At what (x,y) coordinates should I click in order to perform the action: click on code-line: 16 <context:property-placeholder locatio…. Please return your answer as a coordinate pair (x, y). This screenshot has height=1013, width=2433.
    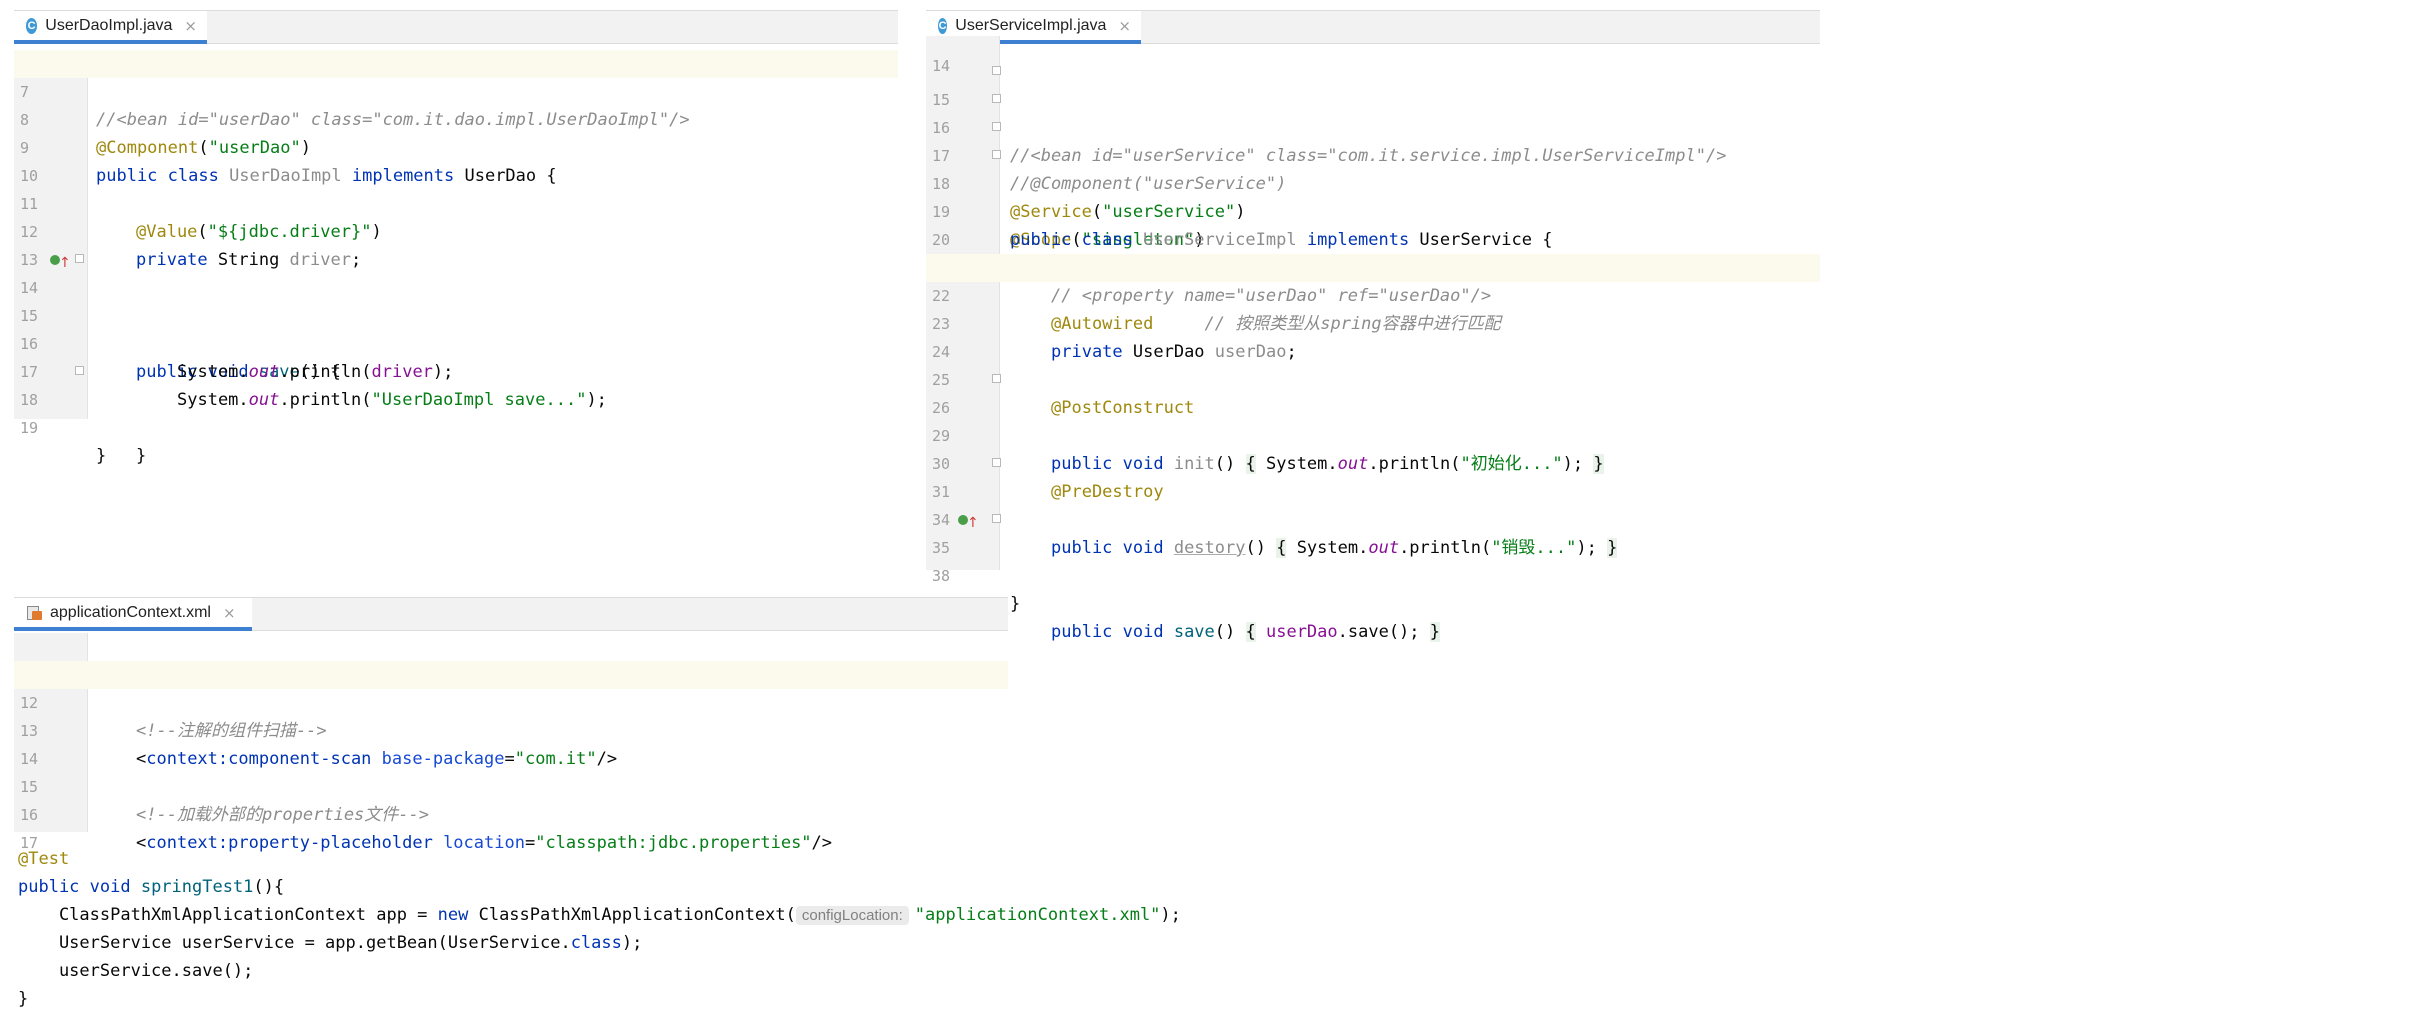
    Looking at the image, I should click on (511, 813).